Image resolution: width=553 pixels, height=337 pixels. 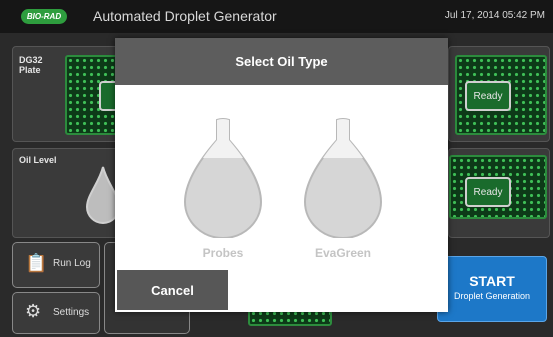 What do you see at coordinates (488, 192) in the screenshot?
I see `ready-indicator-2: Ready` at bounding box center [488, 192].